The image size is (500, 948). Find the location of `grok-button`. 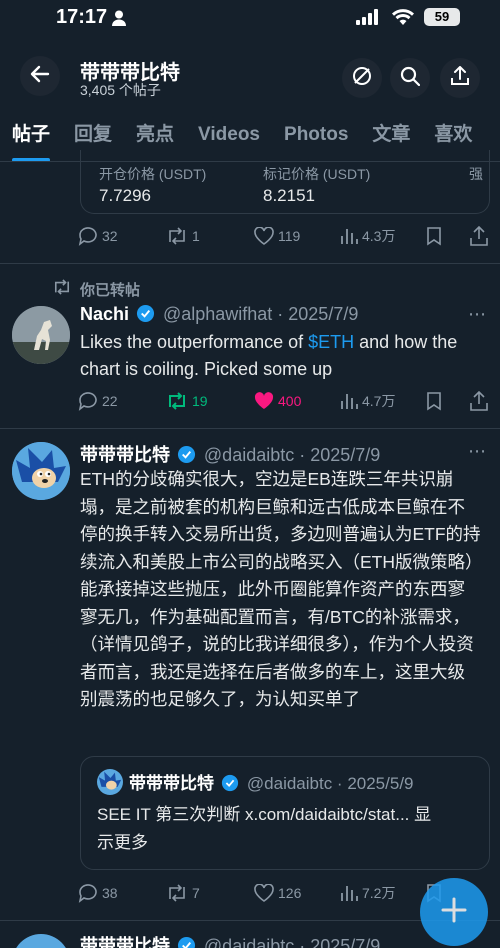

grok-button is located at coordinates (362, 78).